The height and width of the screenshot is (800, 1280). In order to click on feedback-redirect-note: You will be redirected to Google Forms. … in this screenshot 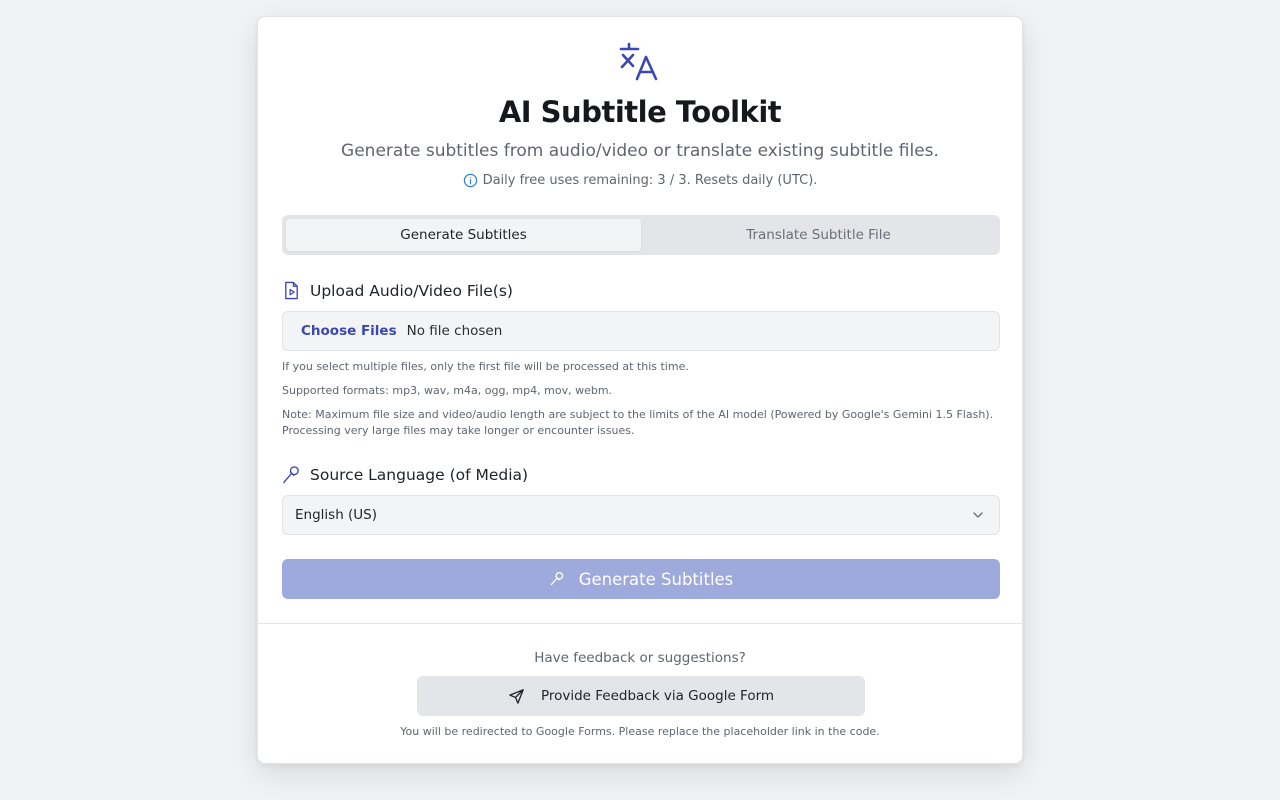, I will do `click(640, 731)`.